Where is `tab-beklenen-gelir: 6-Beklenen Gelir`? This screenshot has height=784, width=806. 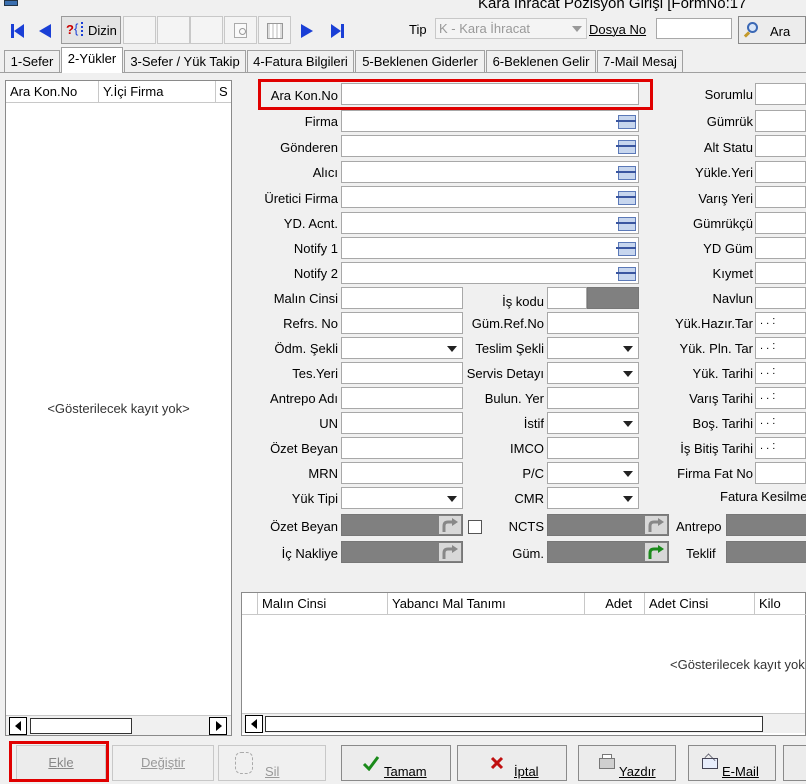
tab-beklenen-gelir: 6-Beklenen Gelir is located at coordinates (541, 61).